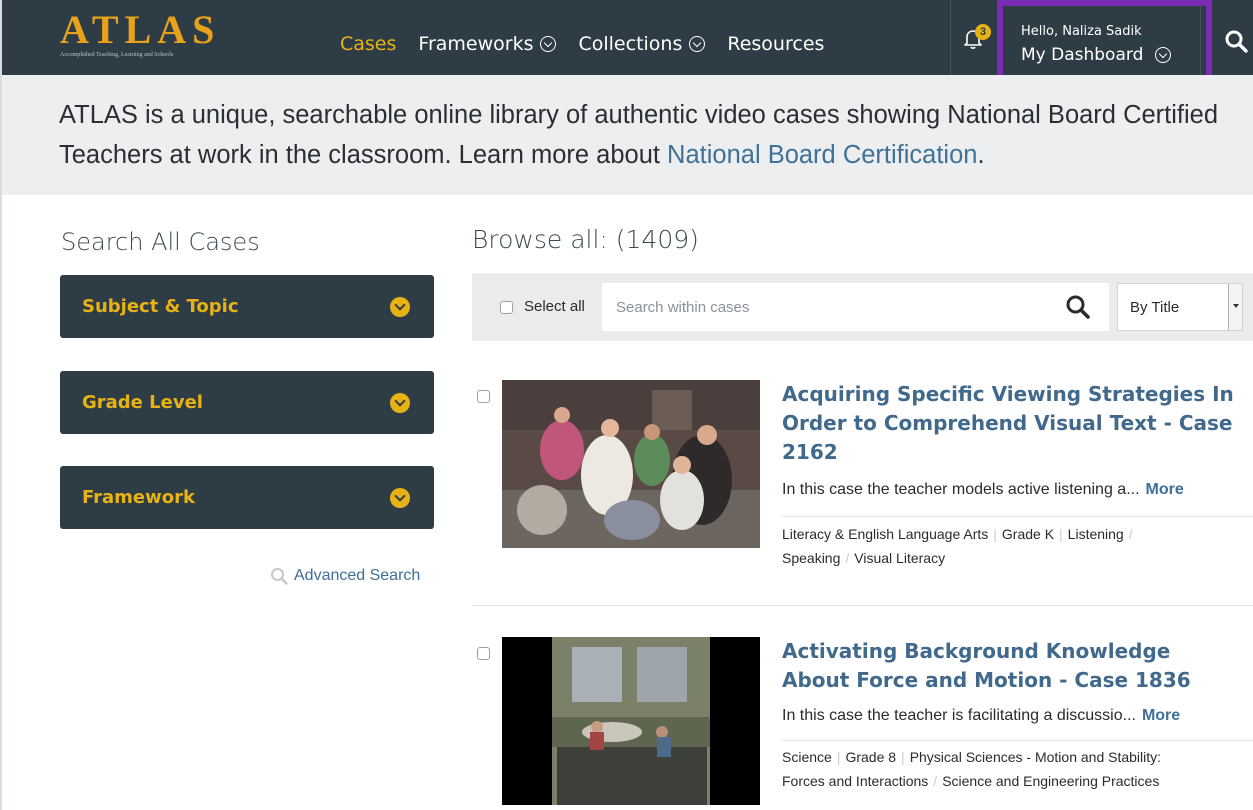  I want to click on facet-label: Framework, so click(138, 497).